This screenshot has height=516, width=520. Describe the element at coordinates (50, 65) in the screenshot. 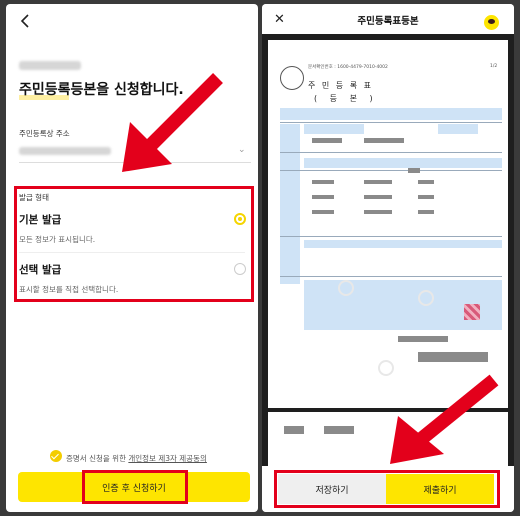

I see `user-name-blurred` at that location.